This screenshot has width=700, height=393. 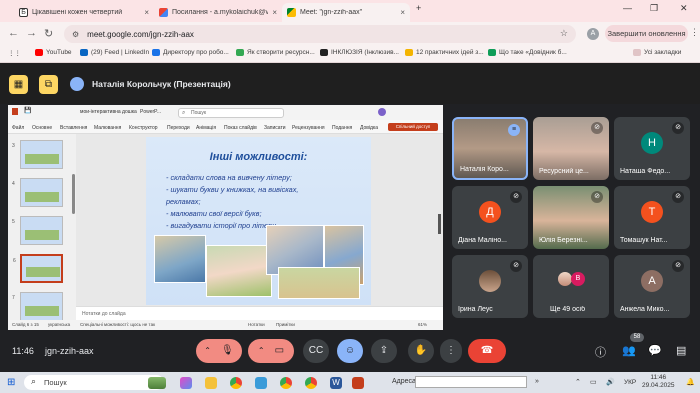 What do you see at coordinates (422, 324) in the screenshot?
I see `zoom-level: 61%` at bounding box center [422, 324].